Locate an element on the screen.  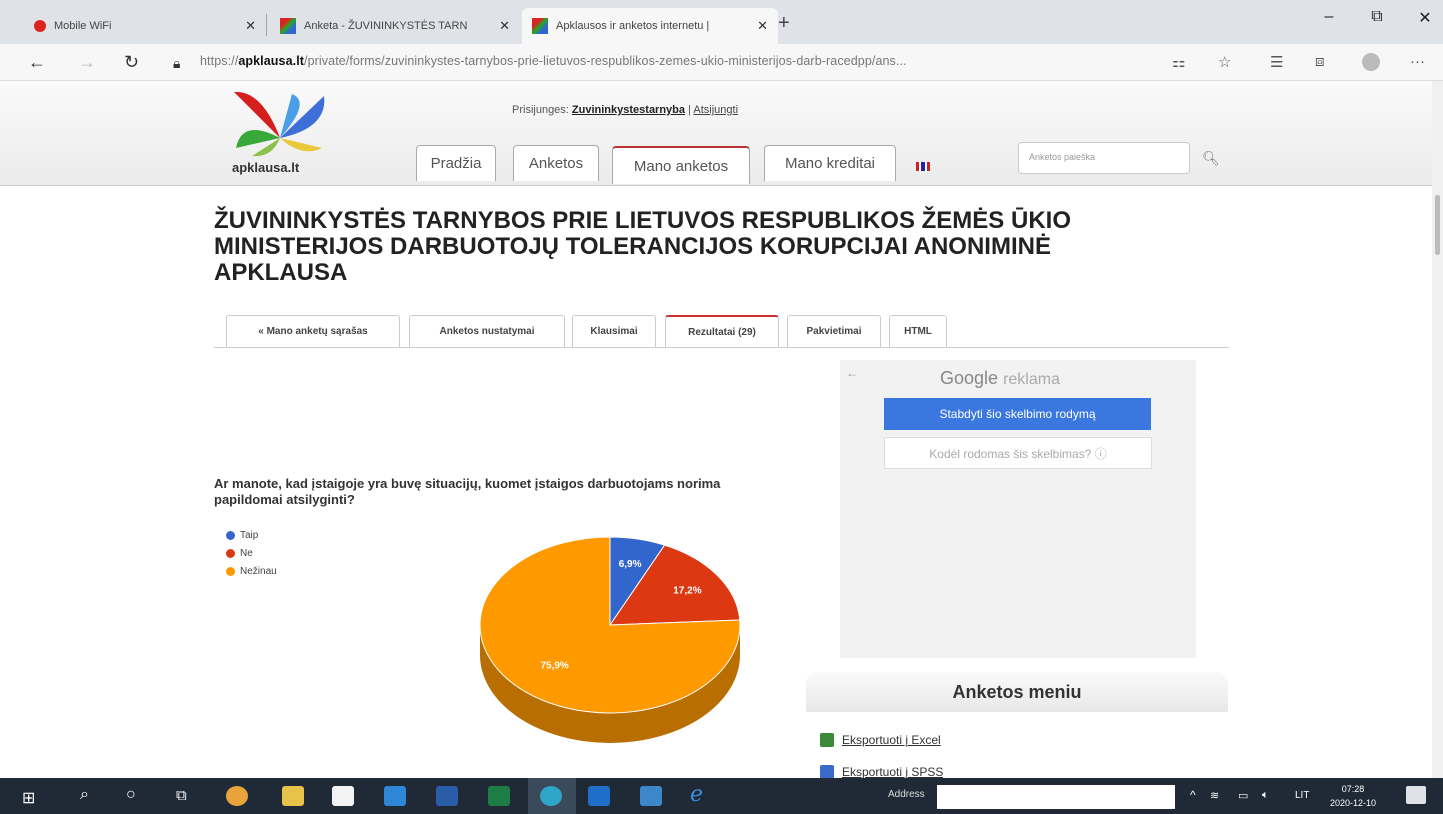
back-icon: ← is located at coordinates (37, 62).